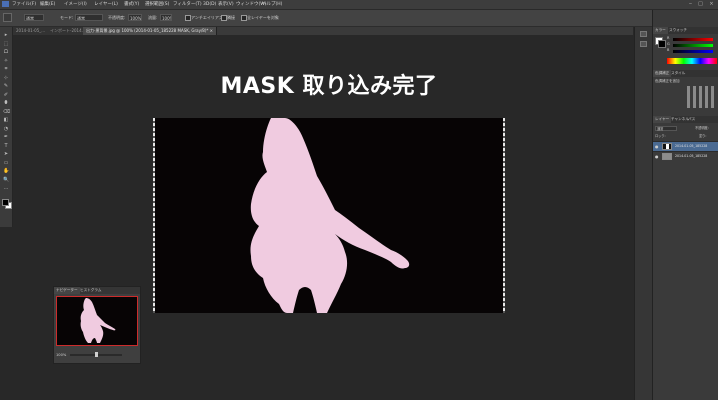  I want to click on tab-navigator: ナビゲーター, so click(67, 290).